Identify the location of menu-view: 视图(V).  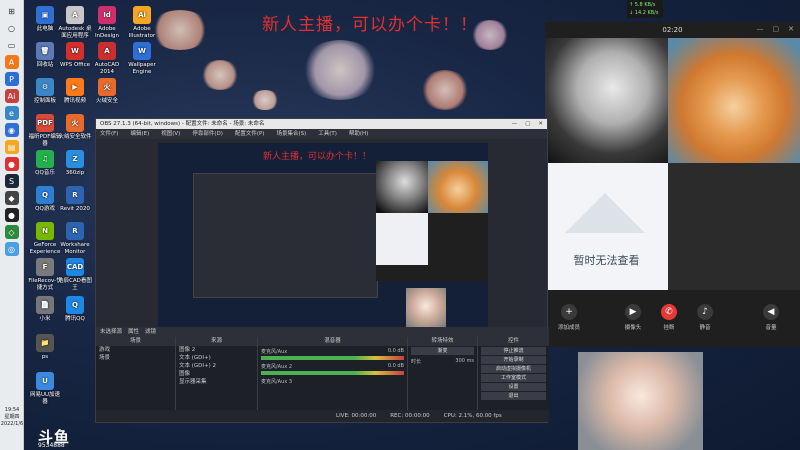
(170, 134).